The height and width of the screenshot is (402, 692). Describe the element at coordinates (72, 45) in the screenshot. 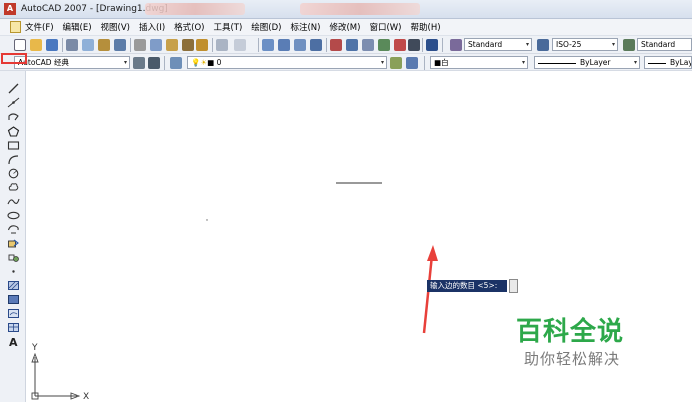

I see `print-icon` at that location.